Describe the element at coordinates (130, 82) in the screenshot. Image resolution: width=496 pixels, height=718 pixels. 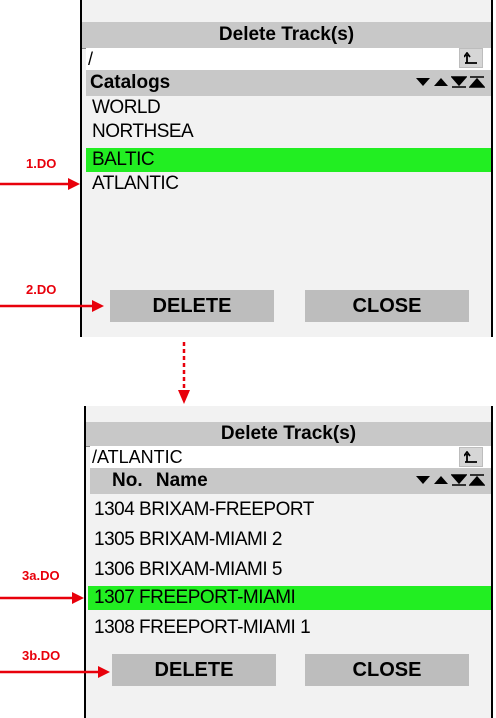
I see `column-header-label: Catalogs` at that location.